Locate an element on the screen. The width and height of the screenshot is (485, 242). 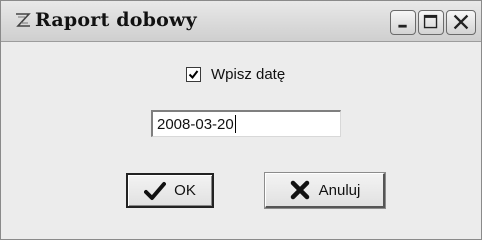
minimize-icon is located at coordinates (402, 26).